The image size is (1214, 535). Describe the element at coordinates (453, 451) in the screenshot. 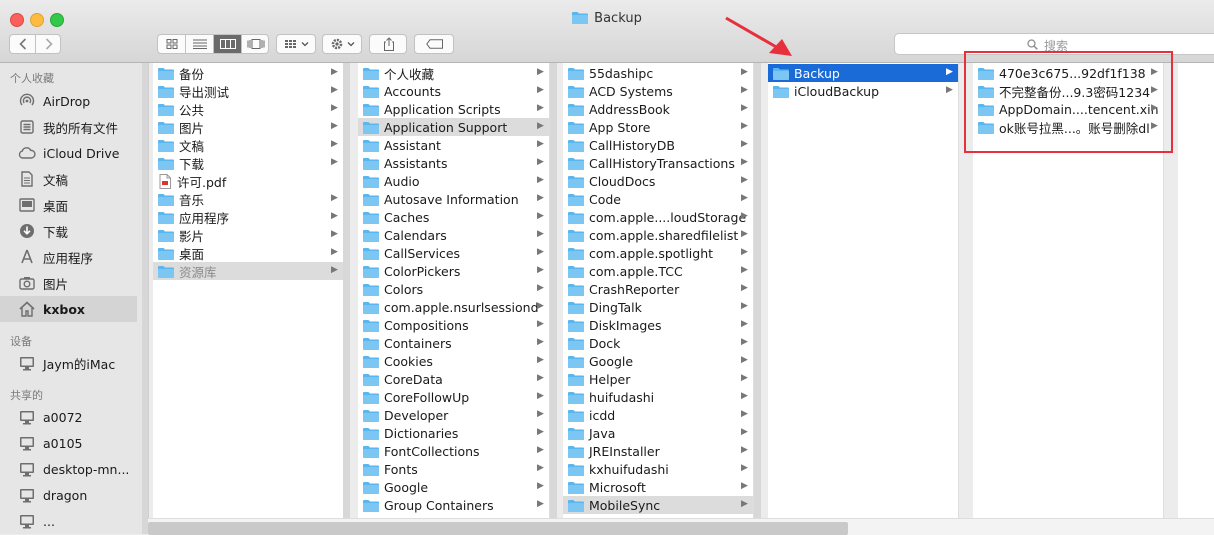

I see `list-item: FontCollections ▶` at that location.